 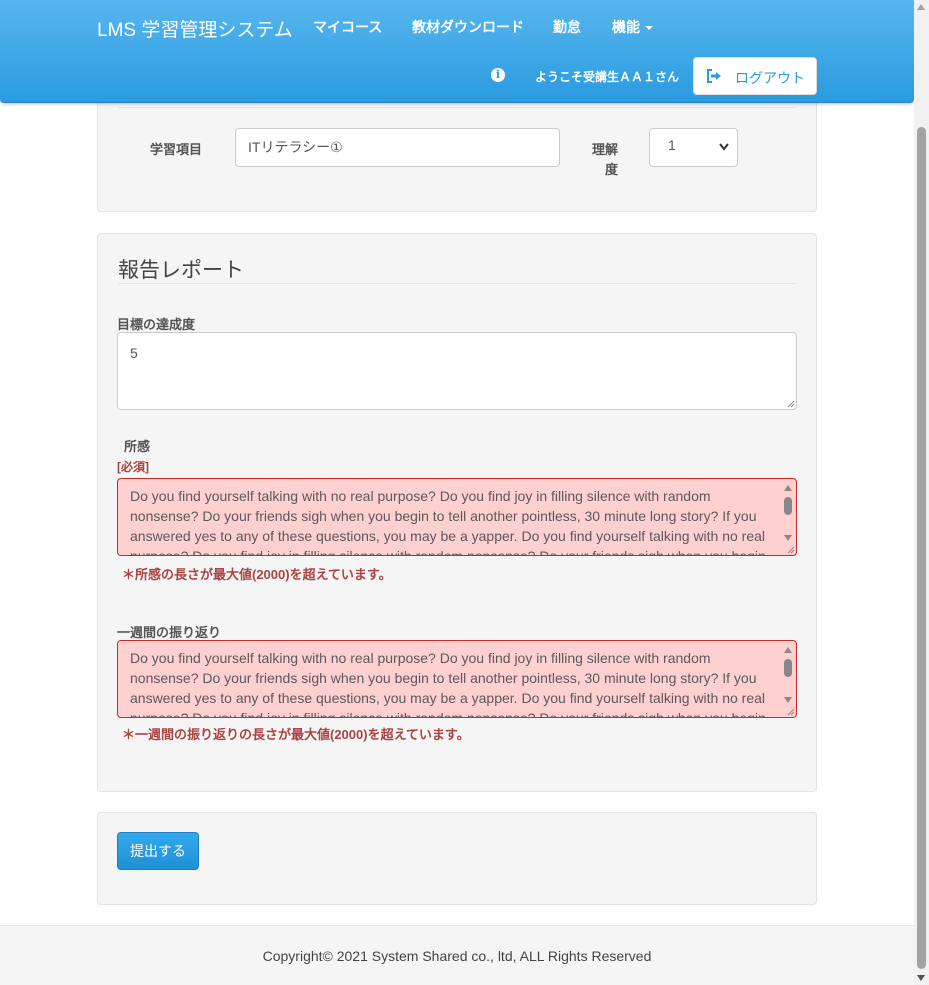 I want to click on page-scrollbar, so click(x=921, y=492).